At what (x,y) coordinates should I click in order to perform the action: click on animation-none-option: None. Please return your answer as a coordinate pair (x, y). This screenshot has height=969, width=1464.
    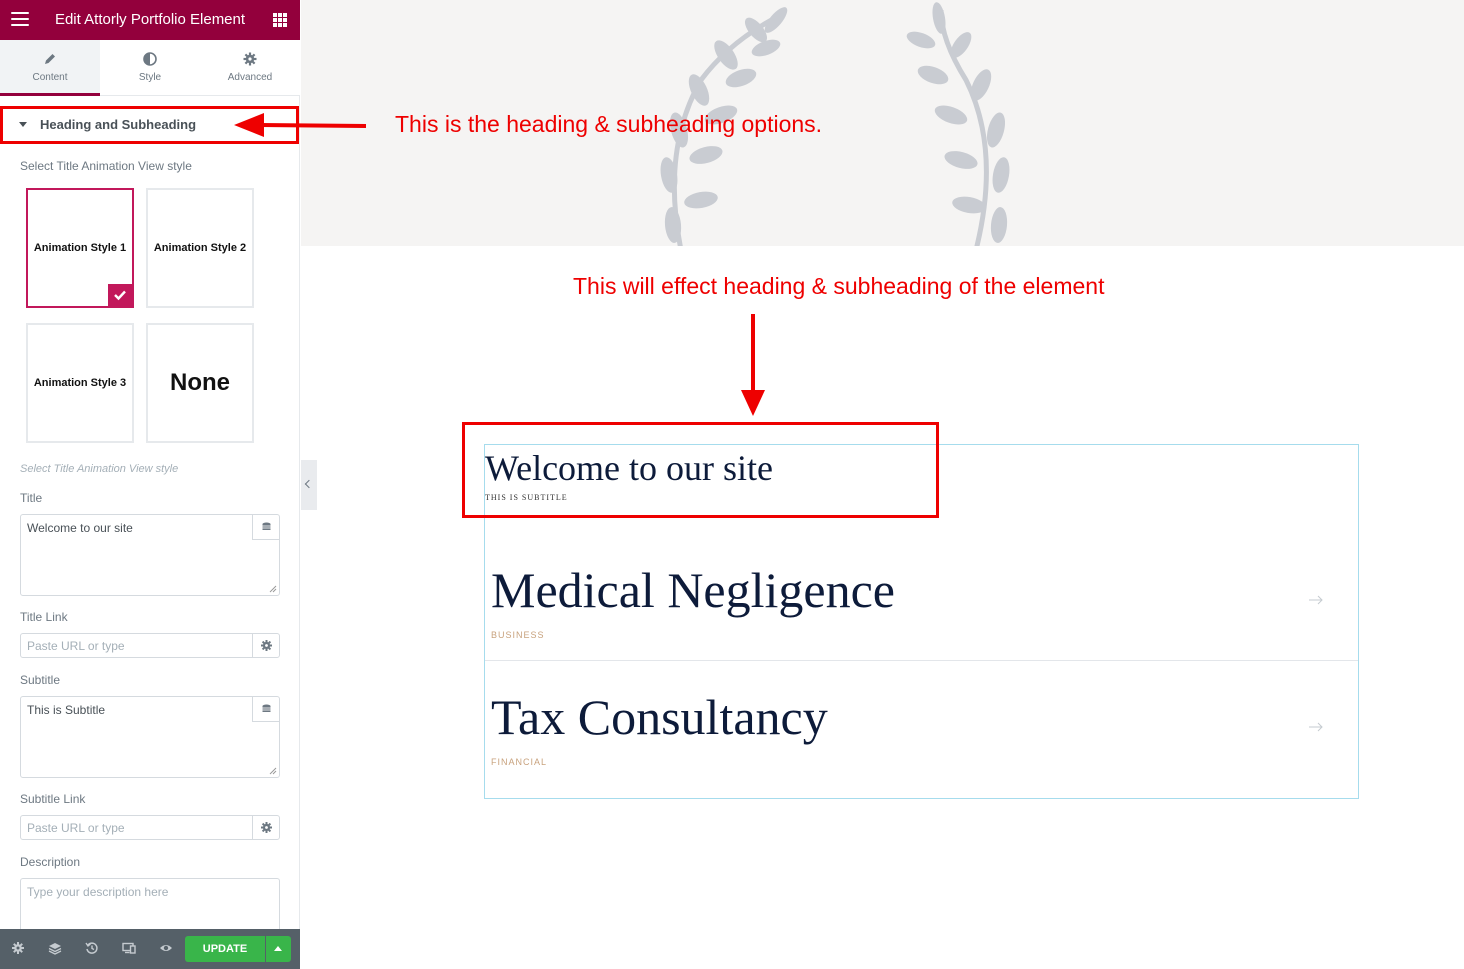
    Looking at the image, I should click on (200, 383).